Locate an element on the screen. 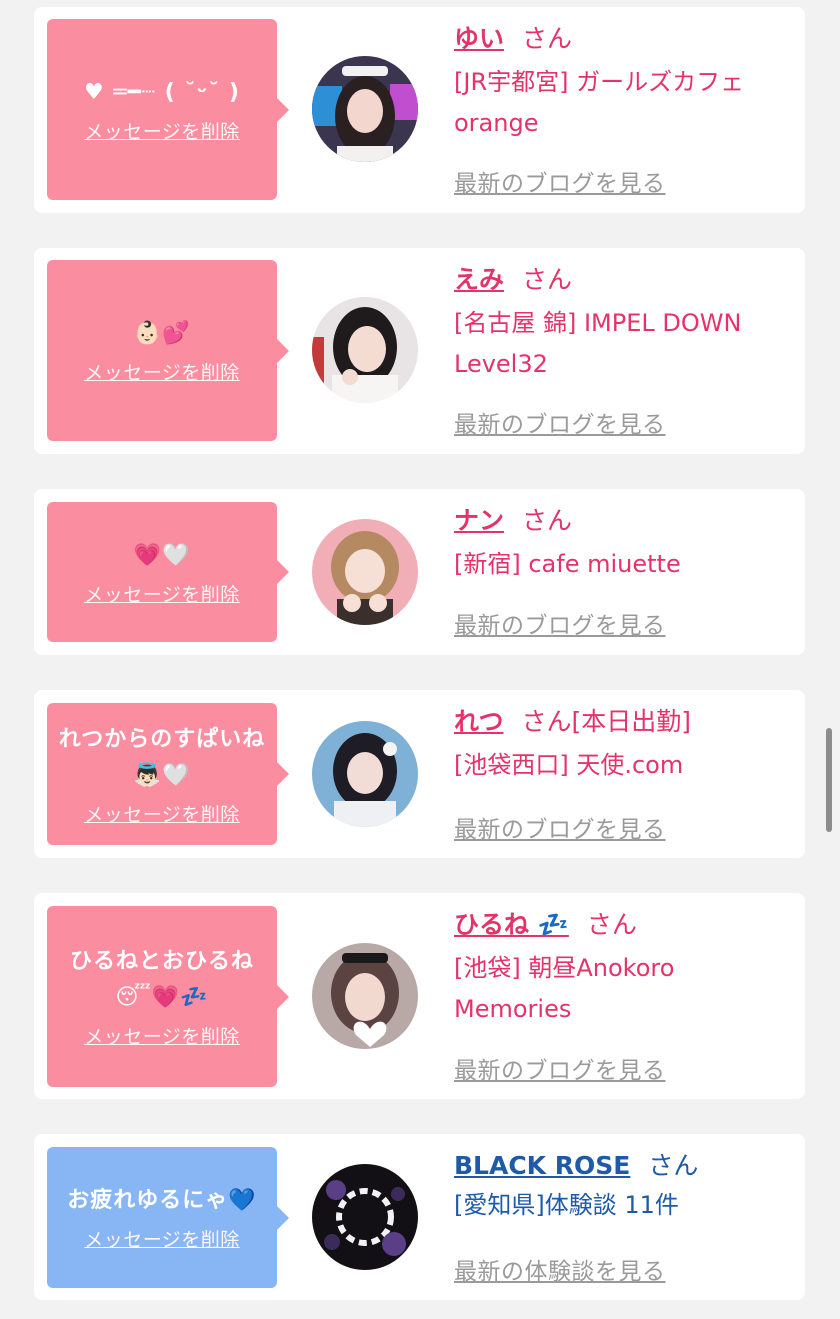  message-bubble: ひるねとおひるね😴💗💤 メッセージを削除 is located at coordinates (168, 996).